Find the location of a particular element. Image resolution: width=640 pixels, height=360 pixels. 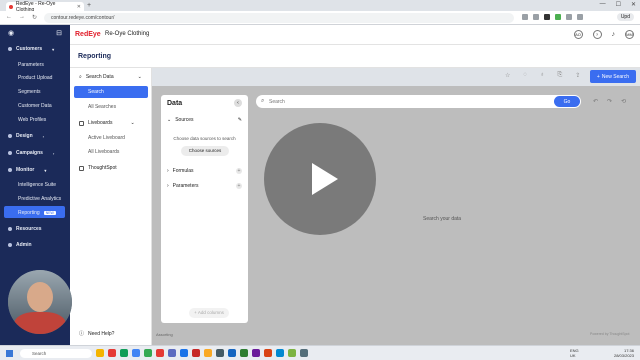

powerpoint-icon is located at coordinates (268, 353).